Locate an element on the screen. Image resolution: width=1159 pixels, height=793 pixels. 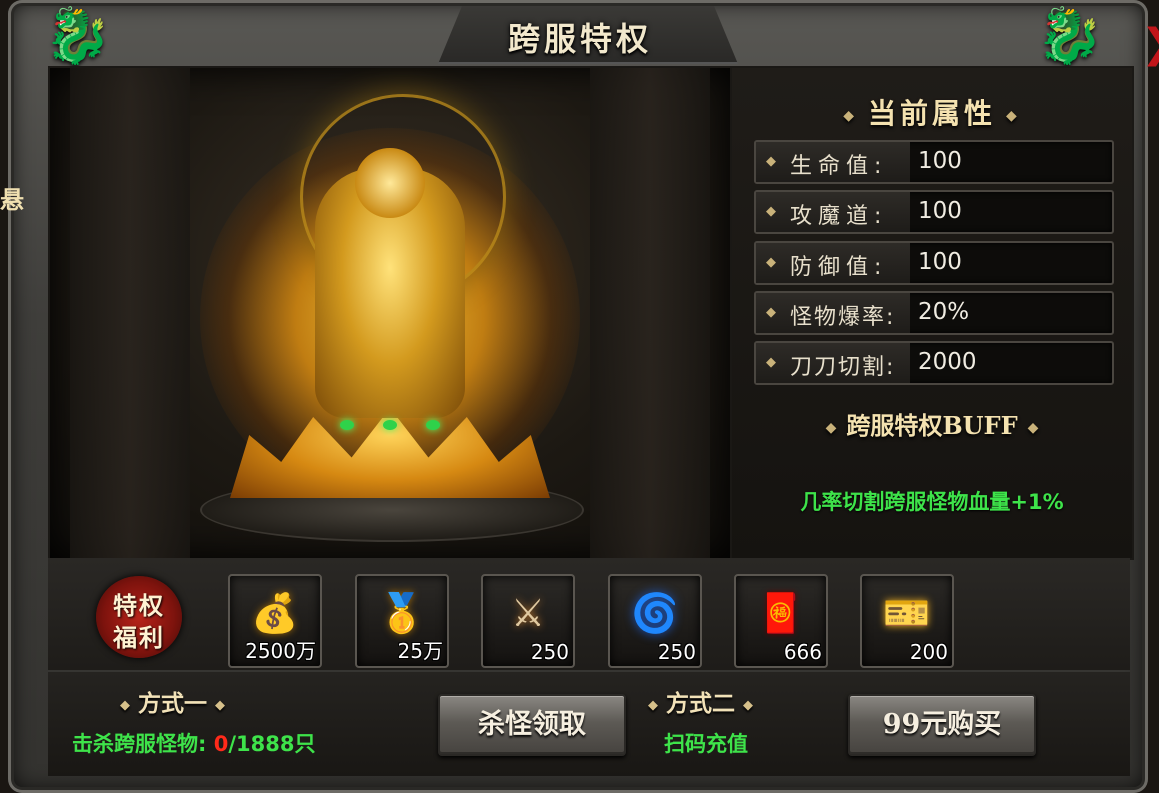
reward-quantity: 666 is located at coordinates (802, 652).